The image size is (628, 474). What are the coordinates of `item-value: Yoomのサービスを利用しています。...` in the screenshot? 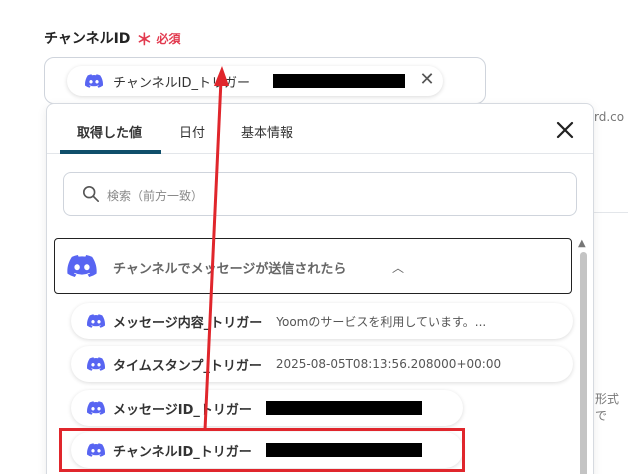 It's located at (381, 321).